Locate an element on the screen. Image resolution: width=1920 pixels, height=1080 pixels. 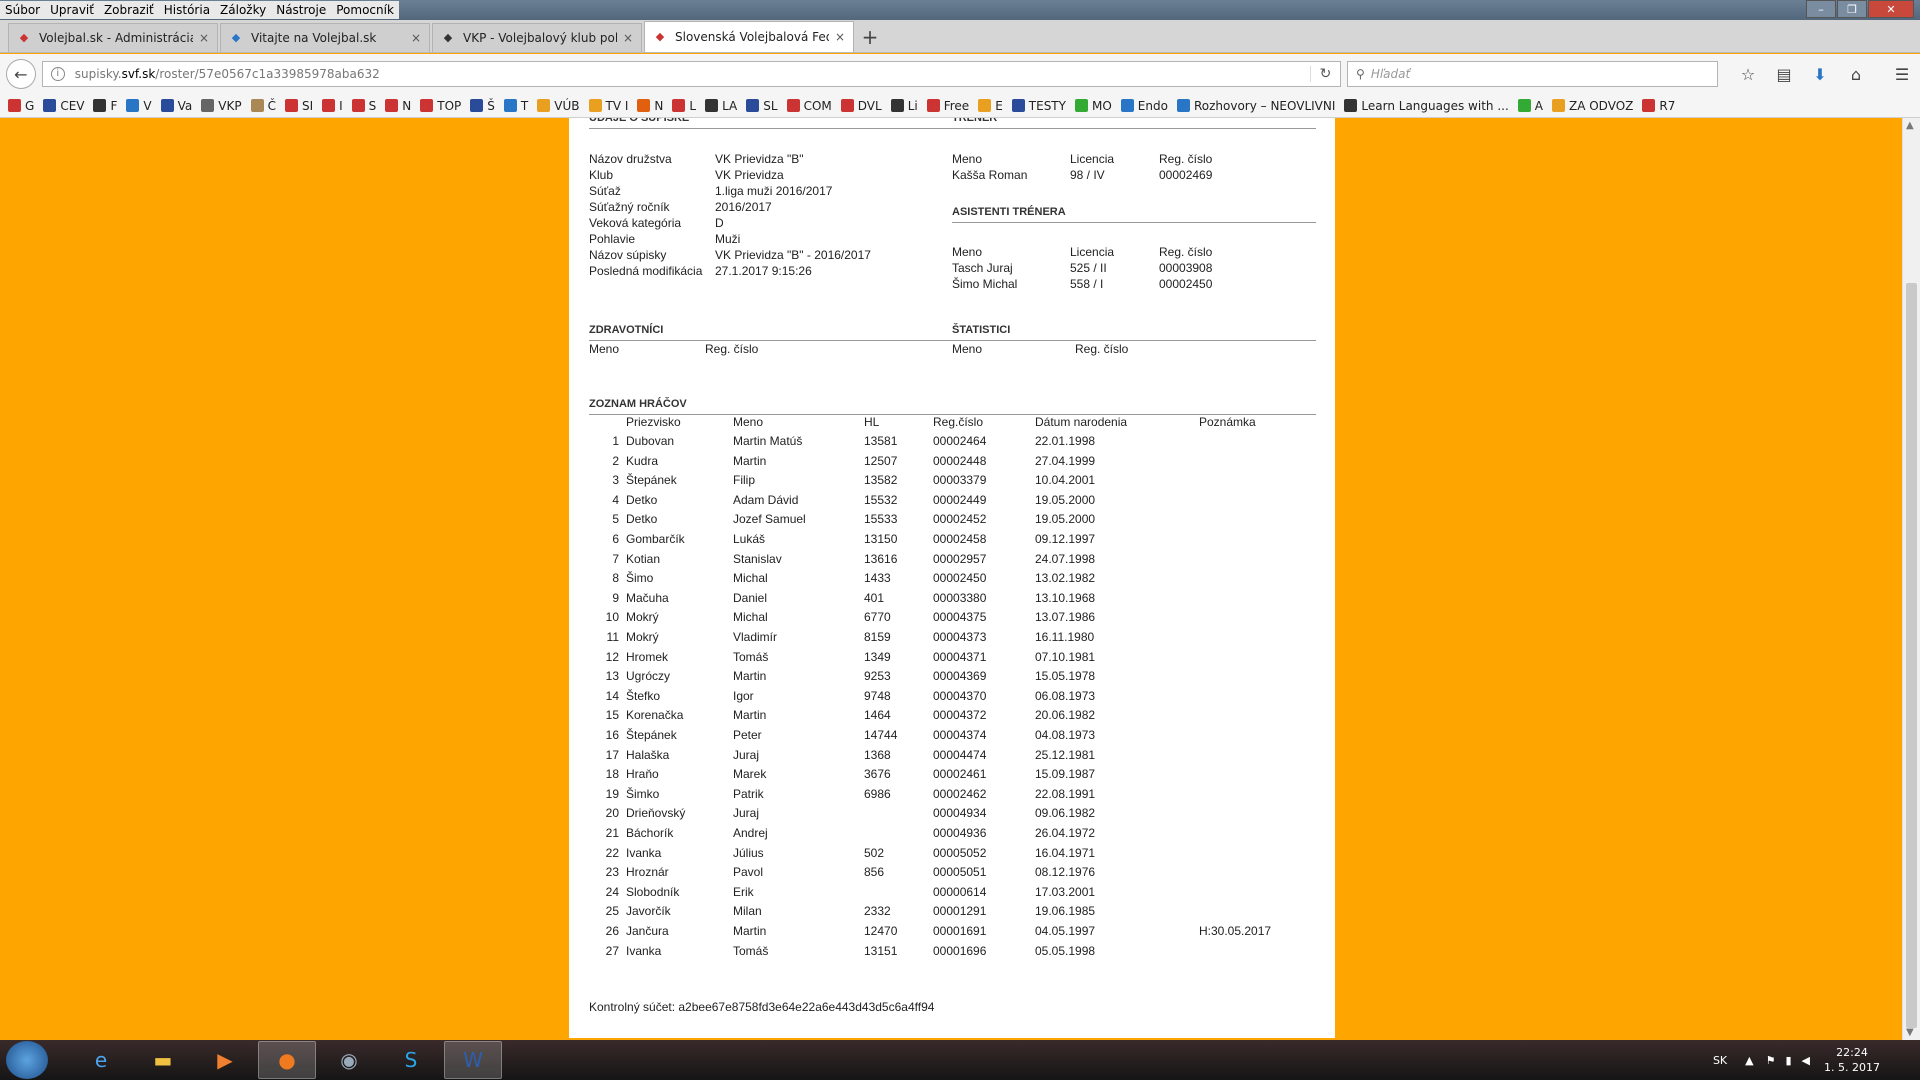
media-player-icon: ▶ is located at coordinates (225, 1060).